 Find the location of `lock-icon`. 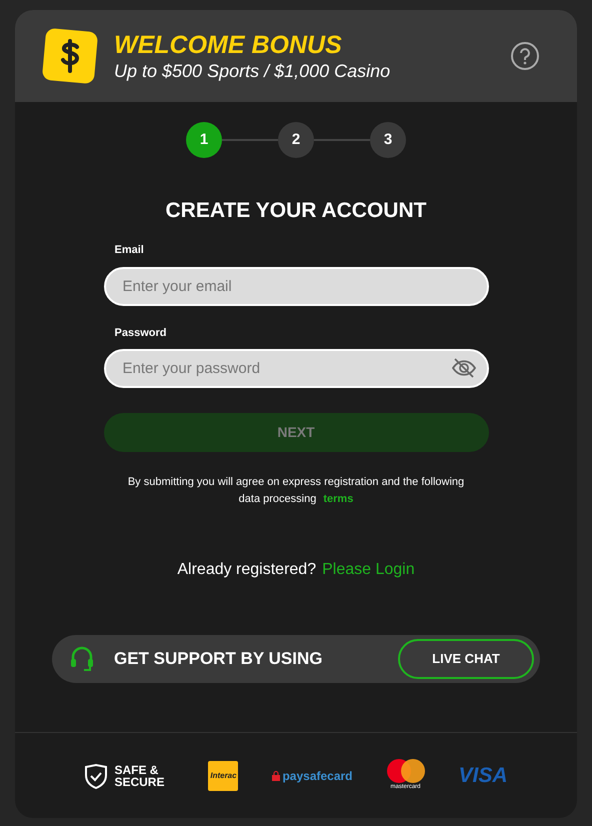

lock-icon is located at coordinates (276, 775).